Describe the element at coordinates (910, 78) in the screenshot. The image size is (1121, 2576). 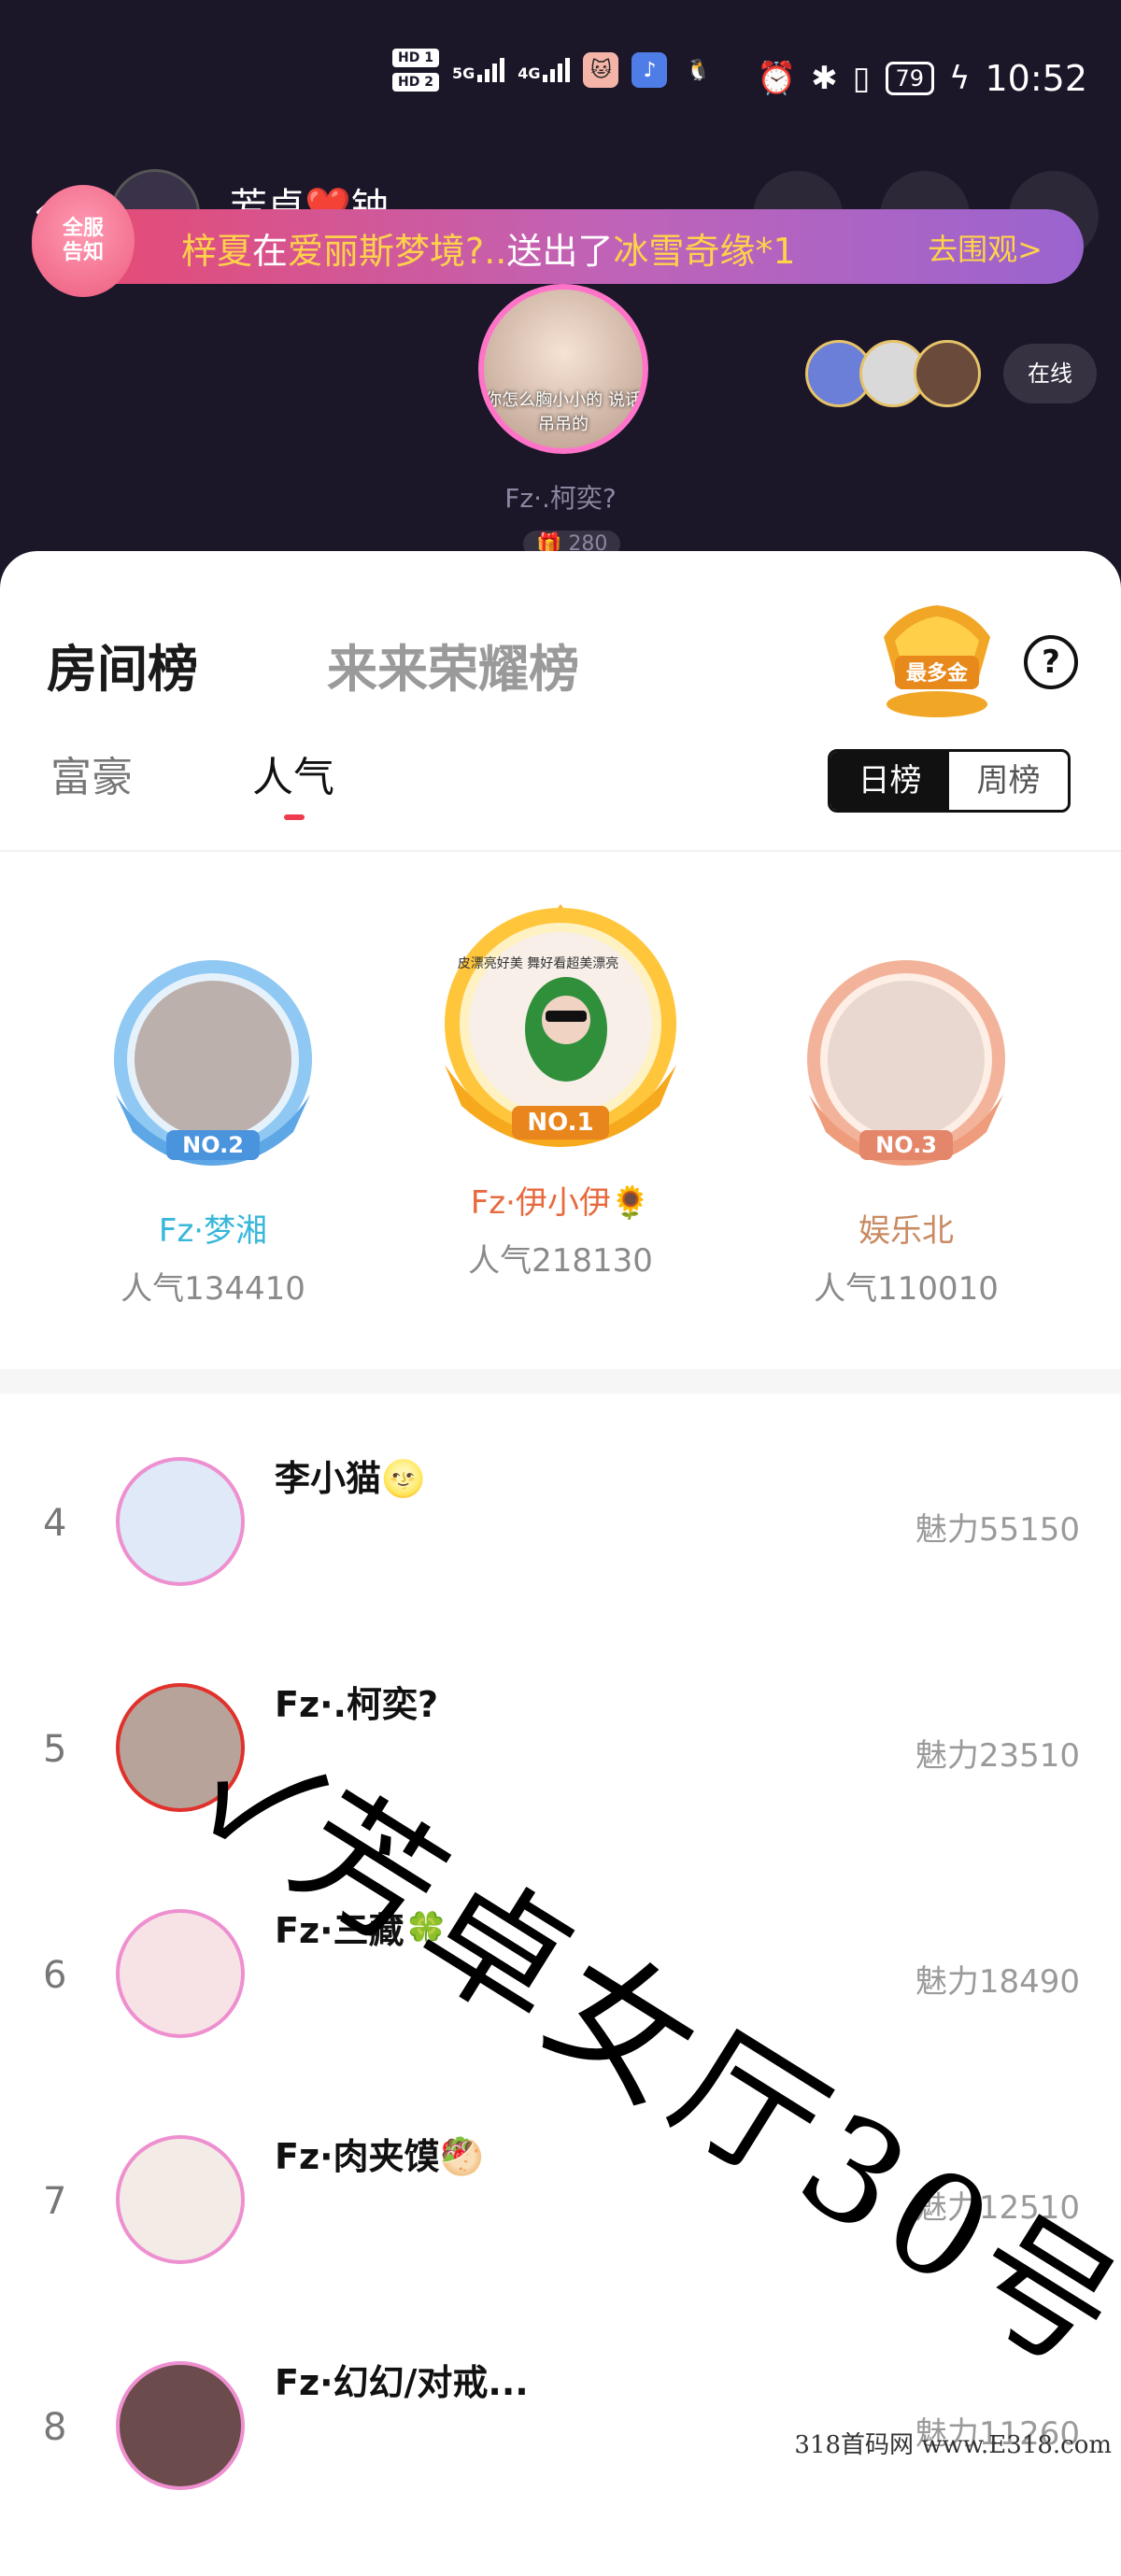
I see `battery-icon: 79` at that location.